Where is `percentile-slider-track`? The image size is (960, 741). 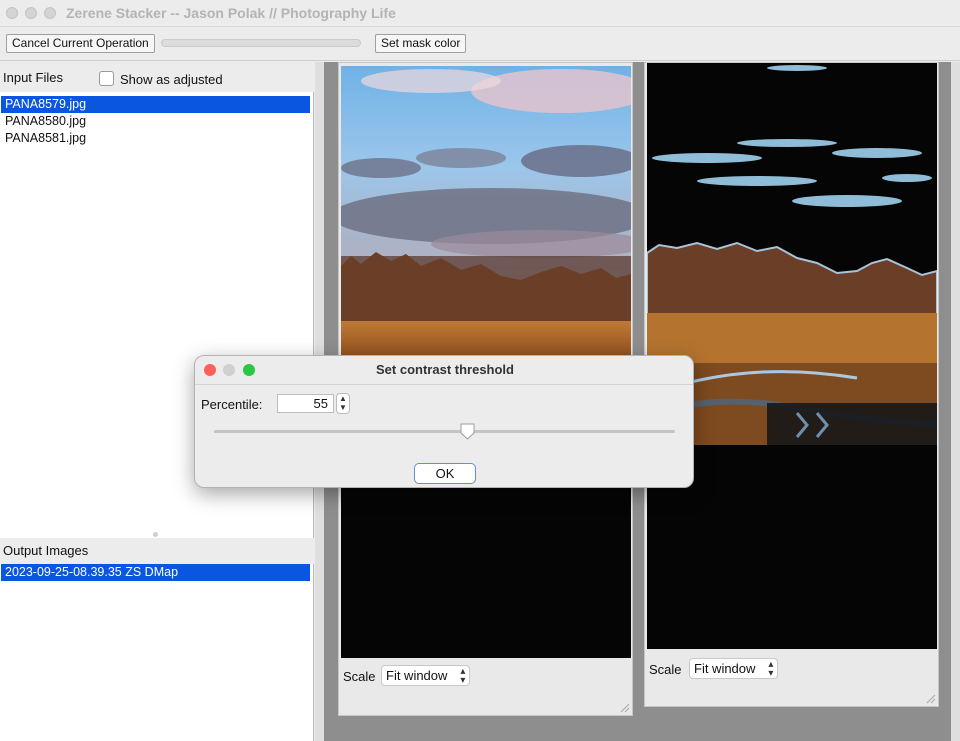 percentile-slider-track is located at coordinates (444, 431).